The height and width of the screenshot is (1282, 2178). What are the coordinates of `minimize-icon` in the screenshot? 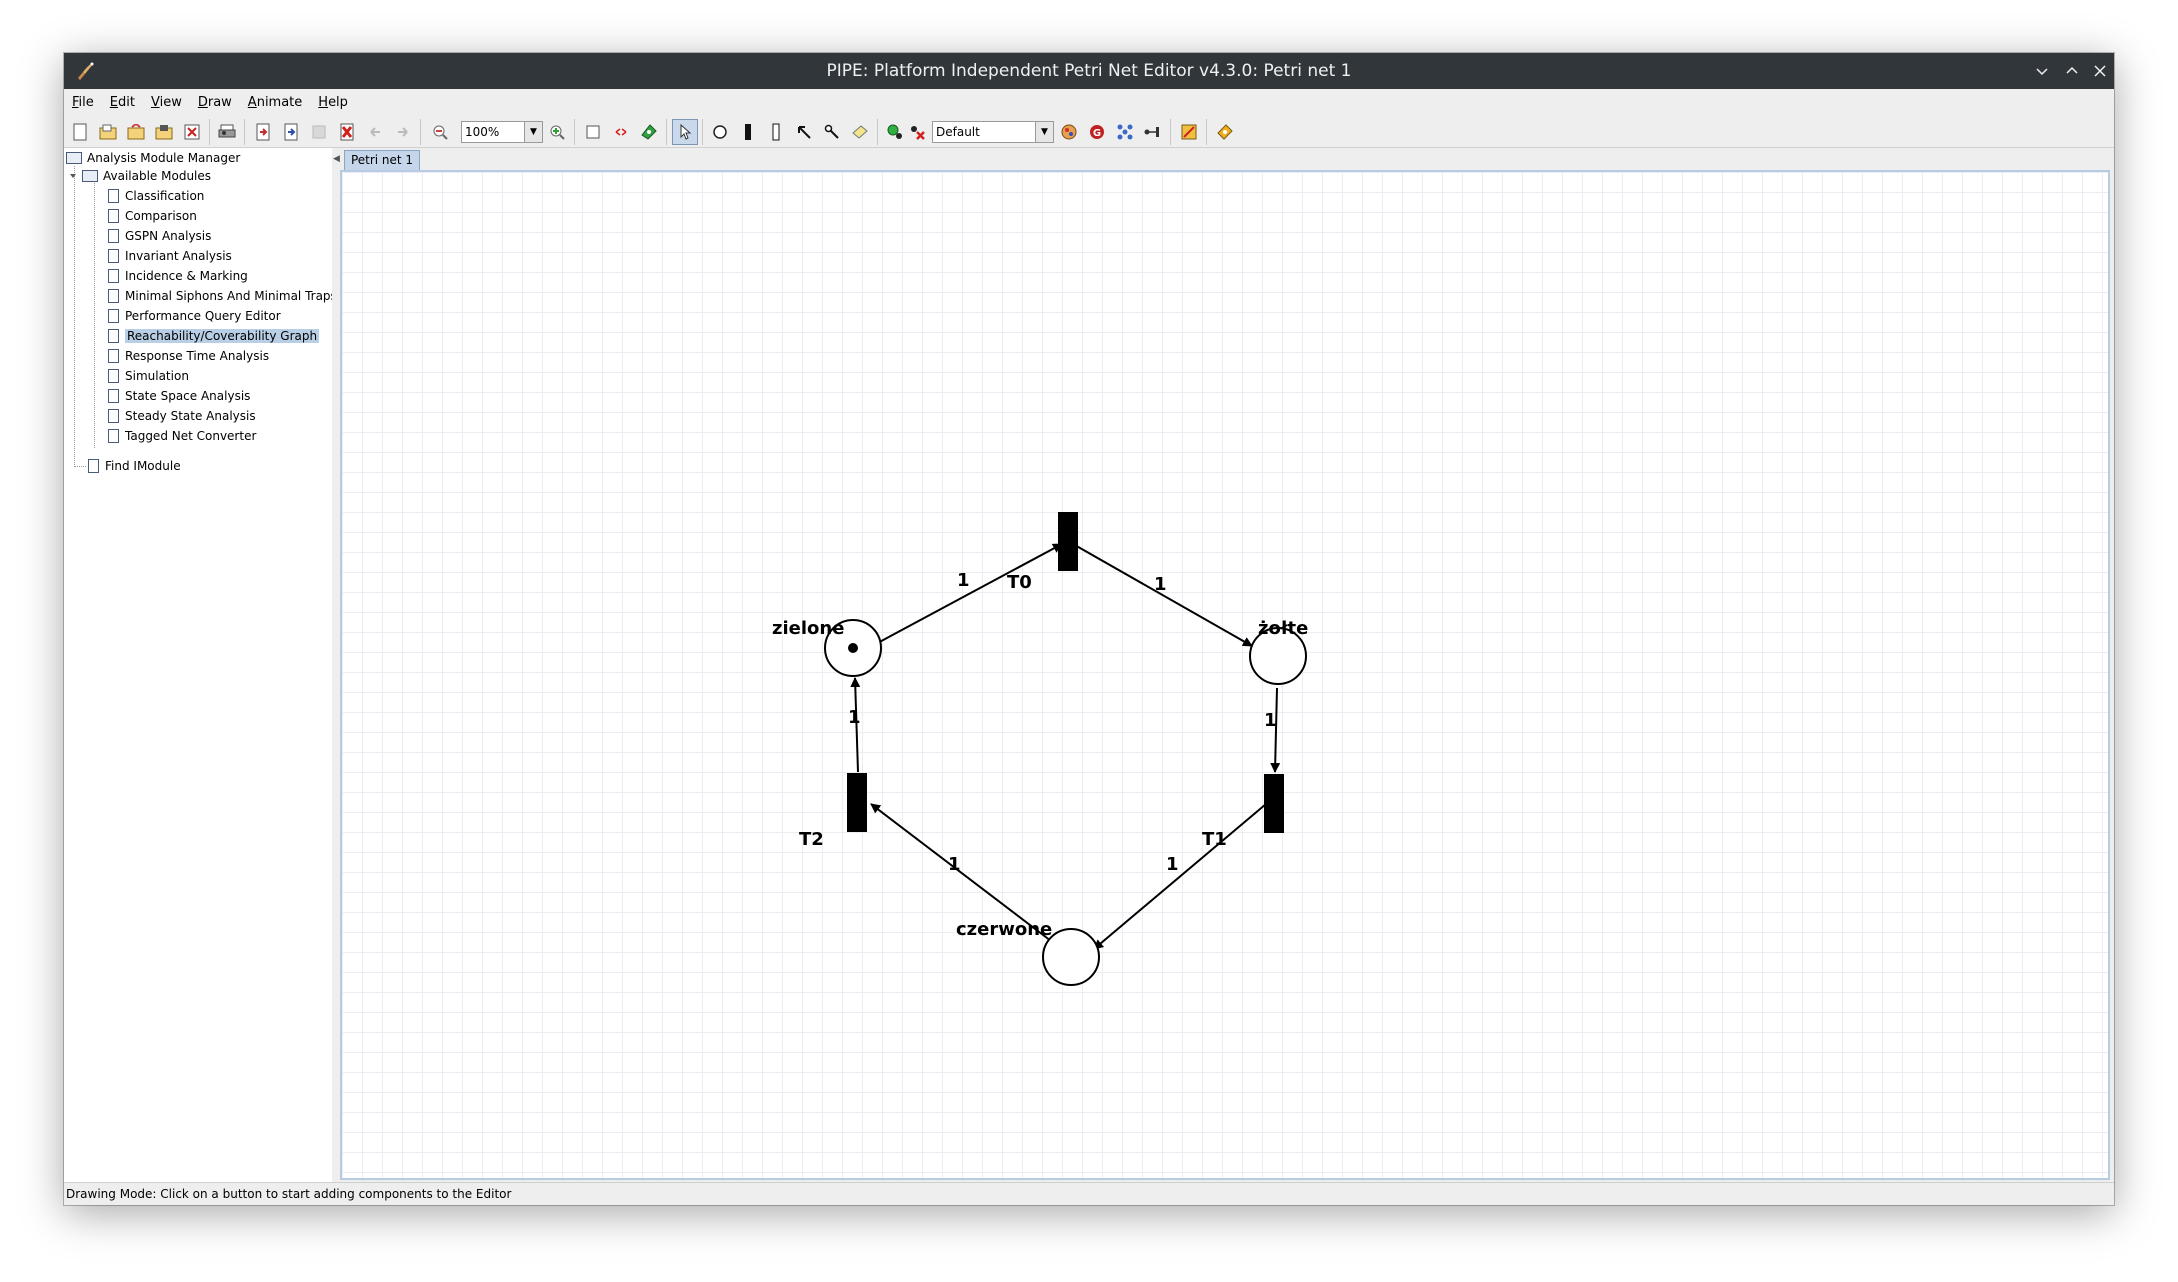 It's located at (2042, 71).